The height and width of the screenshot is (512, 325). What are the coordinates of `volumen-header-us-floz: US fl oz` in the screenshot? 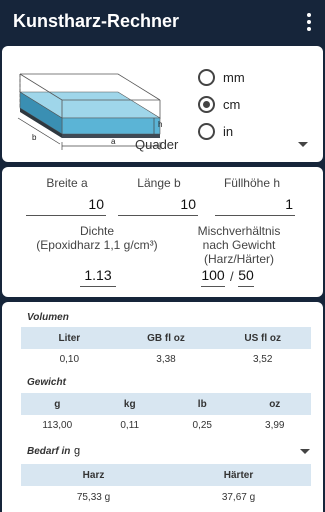 It's located at (263, 338).